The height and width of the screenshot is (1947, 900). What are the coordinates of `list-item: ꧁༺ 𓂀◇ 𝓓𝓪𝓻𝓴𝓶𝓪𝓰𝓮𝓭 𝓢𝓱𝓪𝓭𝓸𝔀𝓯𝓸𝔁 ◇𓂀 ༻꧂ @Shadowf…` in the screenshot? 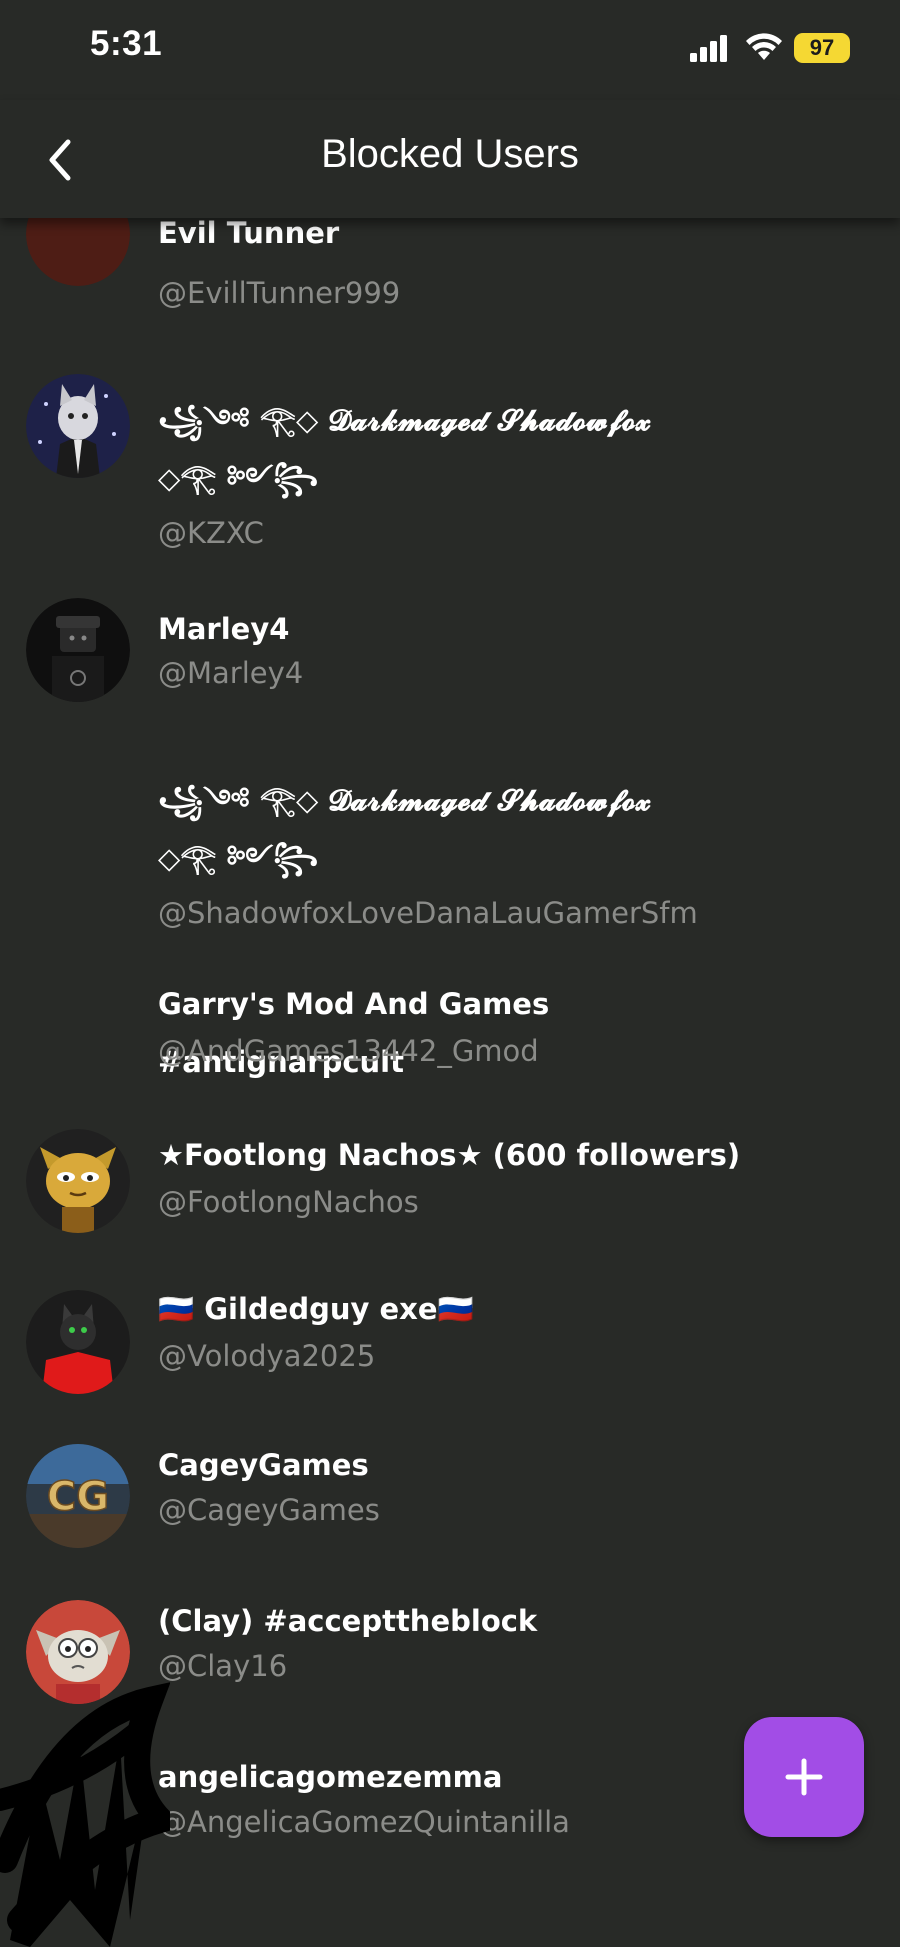 It's located at (450, 863).